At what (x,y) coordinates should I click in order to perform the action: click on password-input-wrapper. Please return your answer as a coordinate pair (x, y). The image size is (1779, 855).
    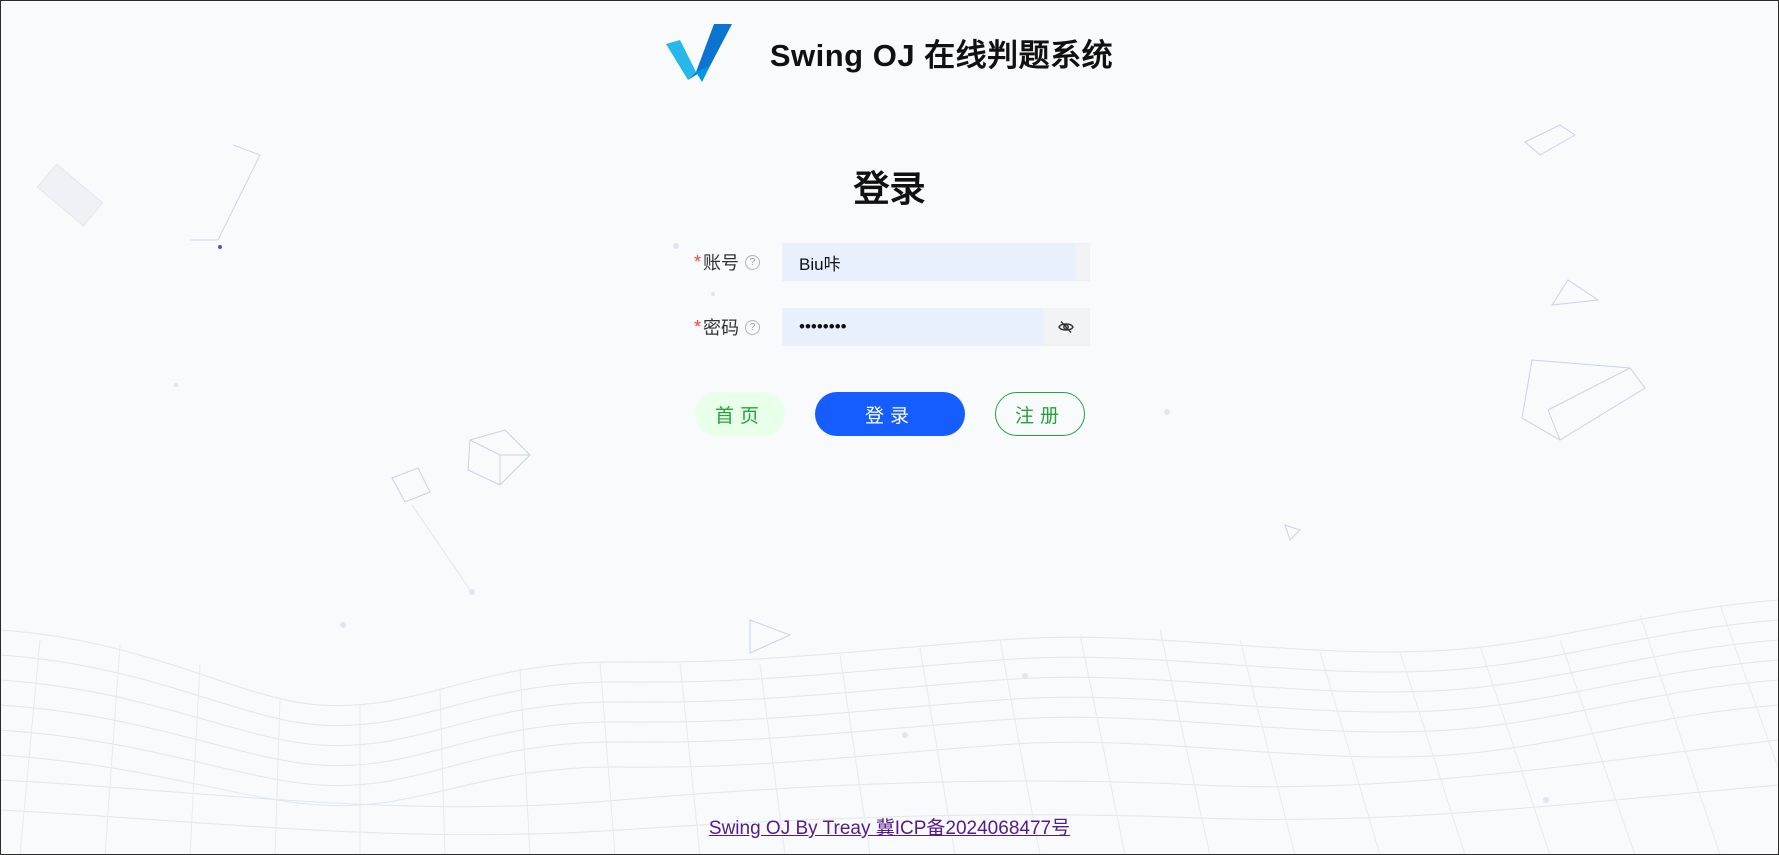
    Looking at the image, I should click on (936, 327).